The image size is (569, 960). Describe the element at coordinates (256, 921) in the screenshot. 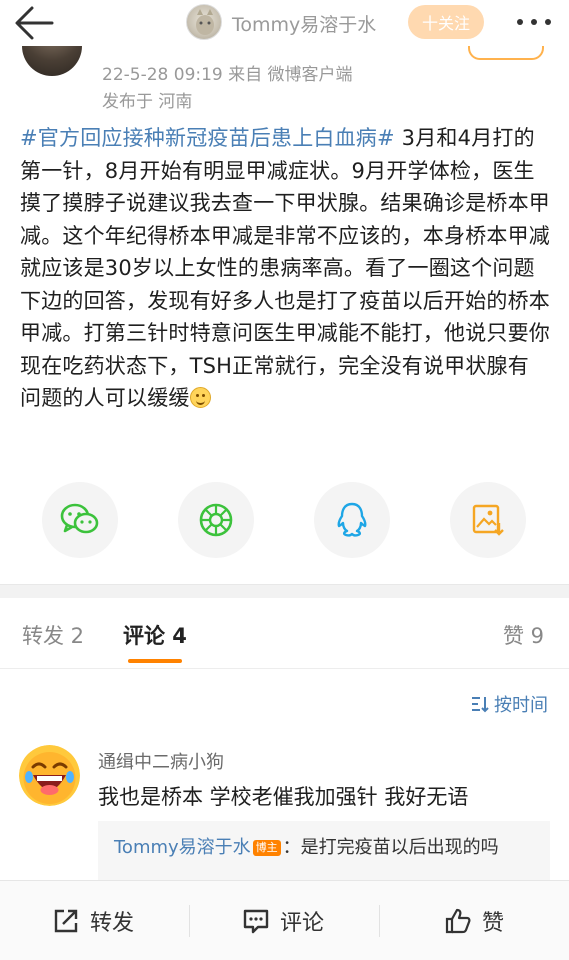

I see `comment-icon` at that location.